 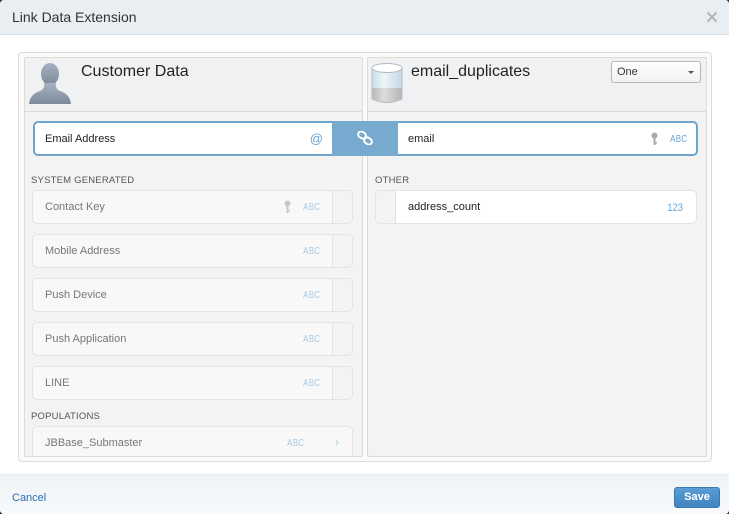 I want to click on person-silhouette-icon, so click(x=50, y=83).